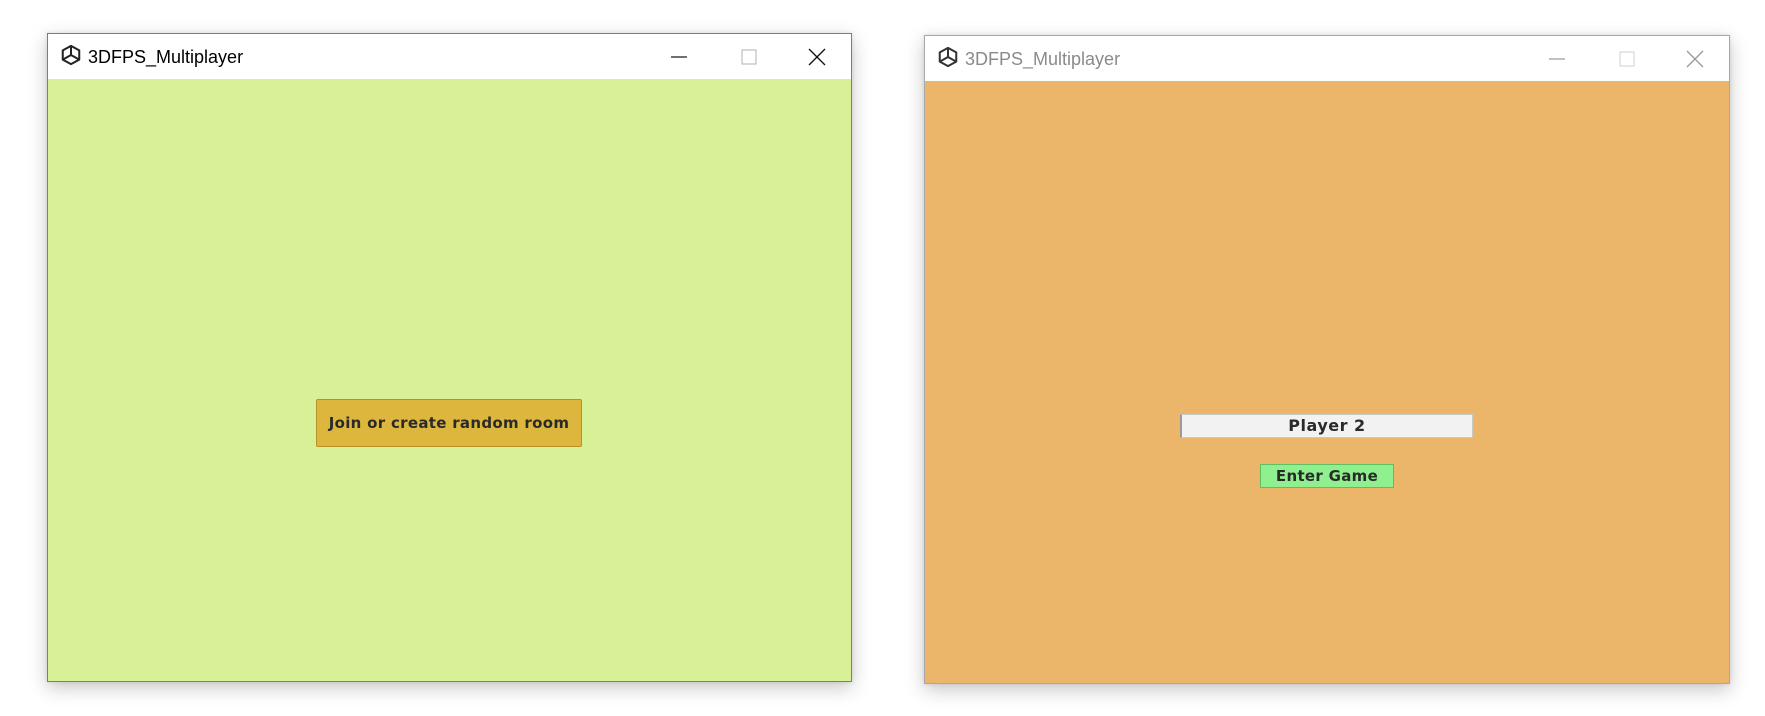 The height and width of the screenshot is (716, 1765). I want to click on enter-game-button: Enter Game, so click(1327, 476).